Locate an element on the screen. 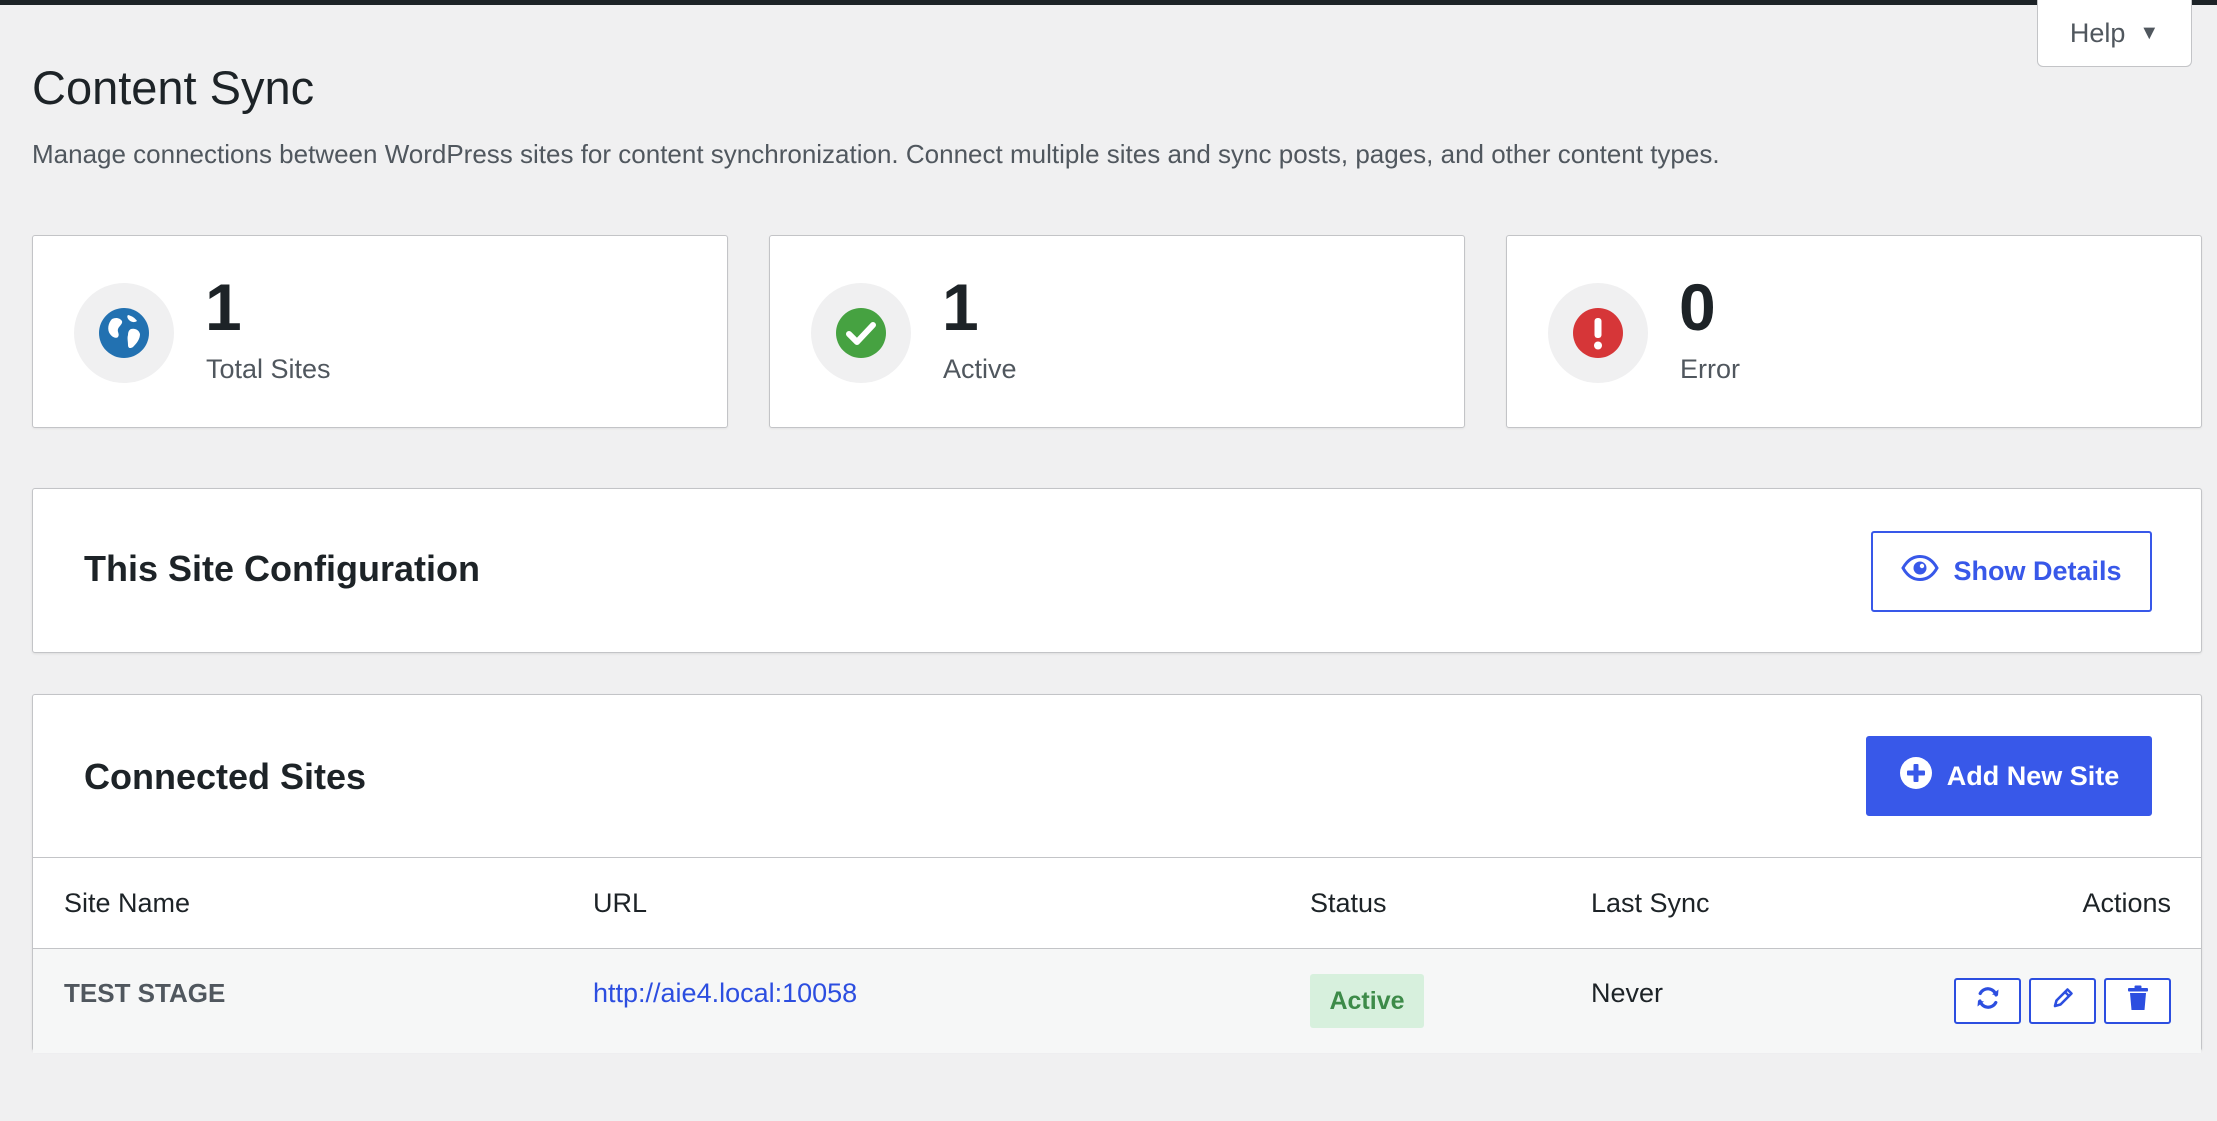  page-title: Content Sync is located at coordinates (173, 87).